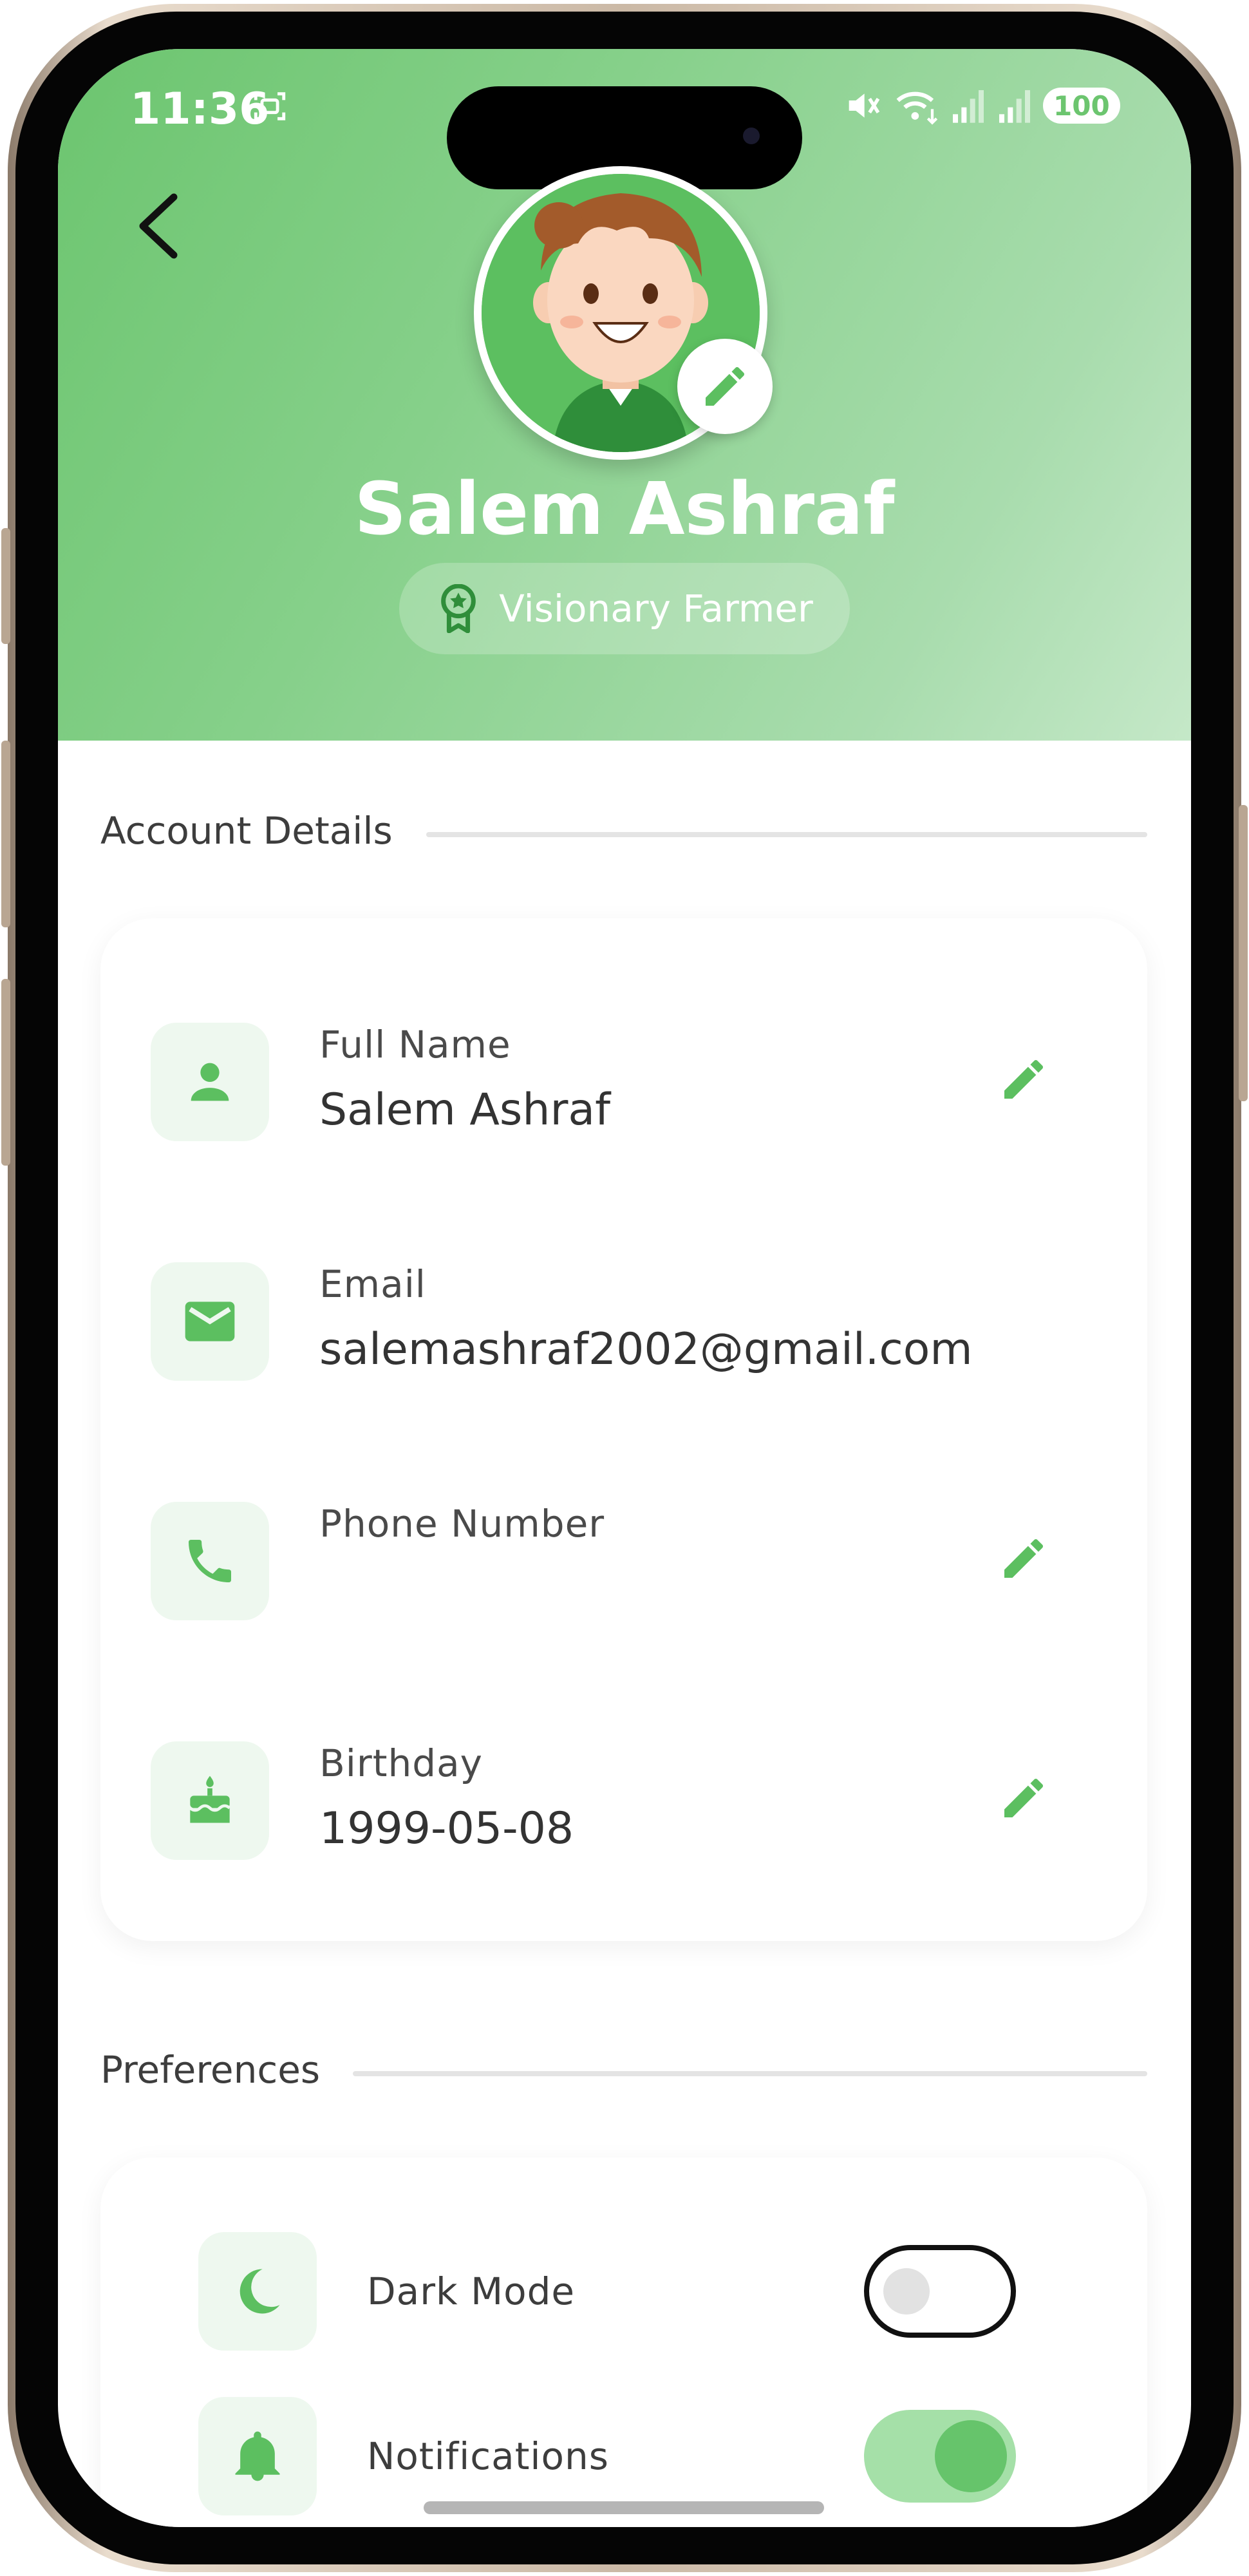  Describe the element at coordinates (462, 1524) in the screenshot. I see `field-label: Phone Number` at that location.